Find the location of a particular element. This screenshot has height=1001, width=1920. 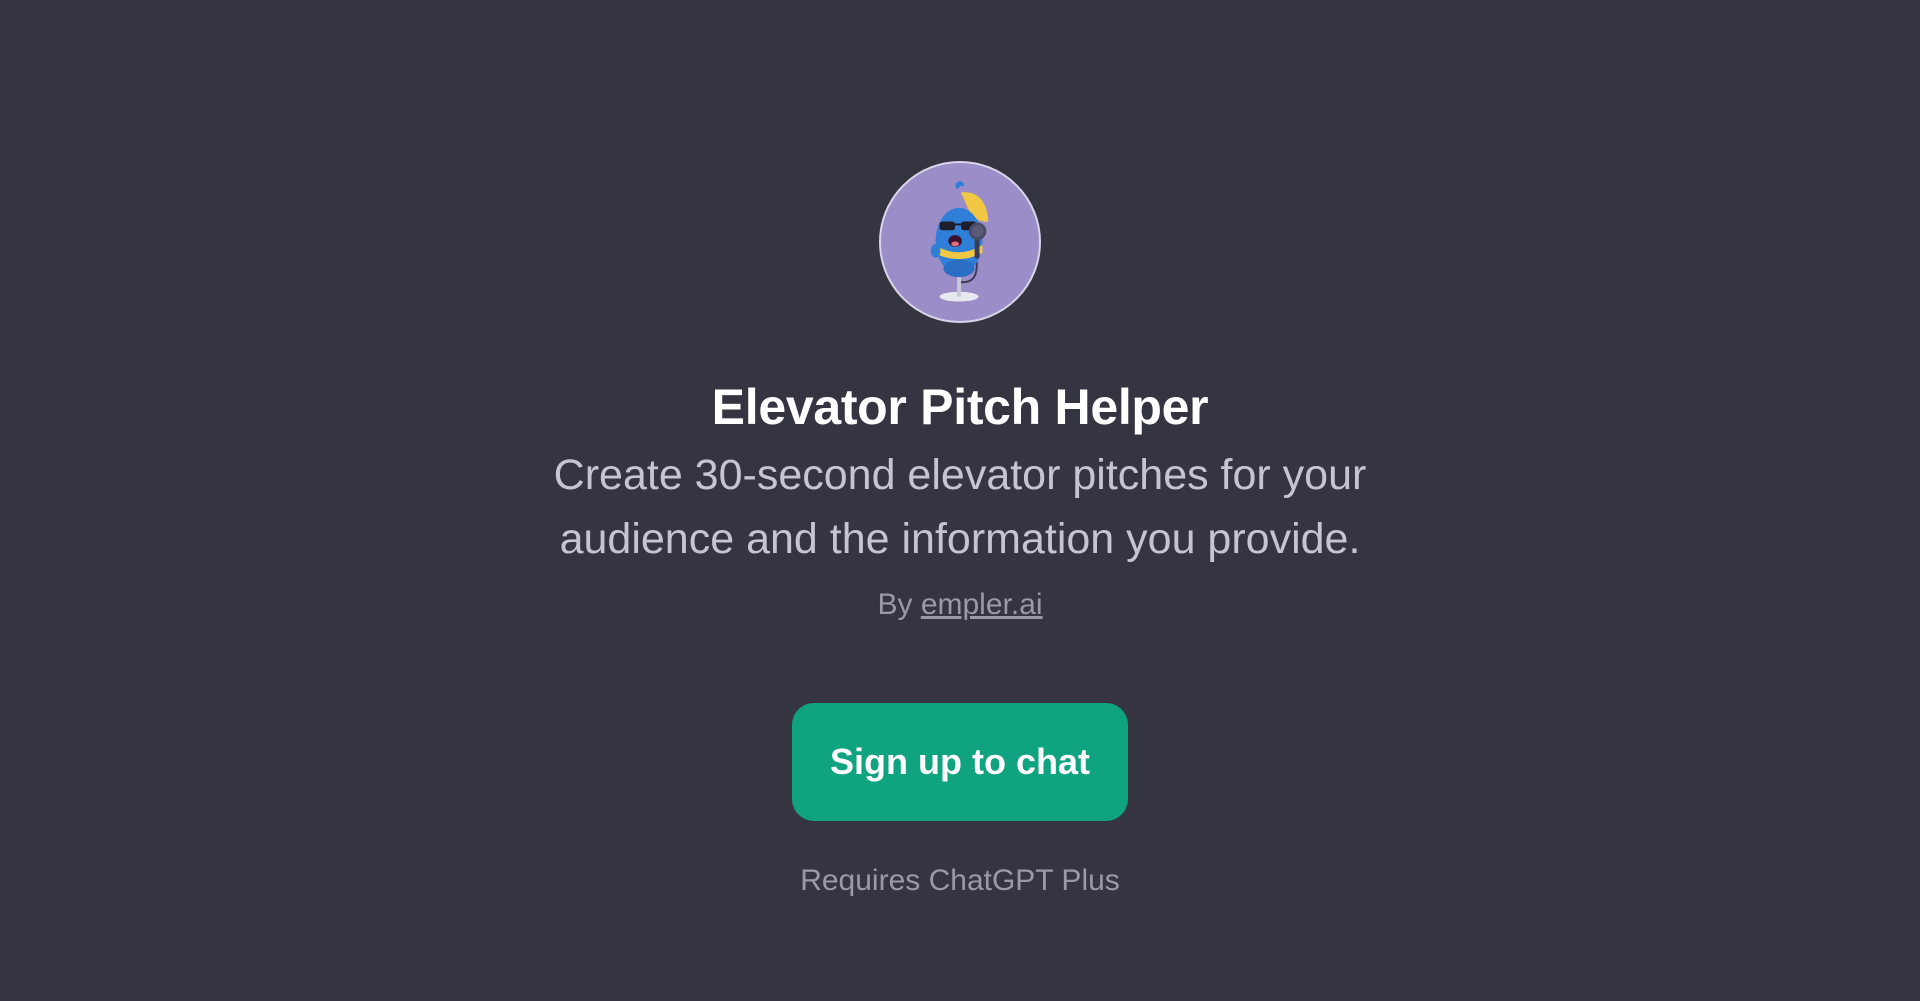

singing-mascot-icon is located at coordinates (959, 241).